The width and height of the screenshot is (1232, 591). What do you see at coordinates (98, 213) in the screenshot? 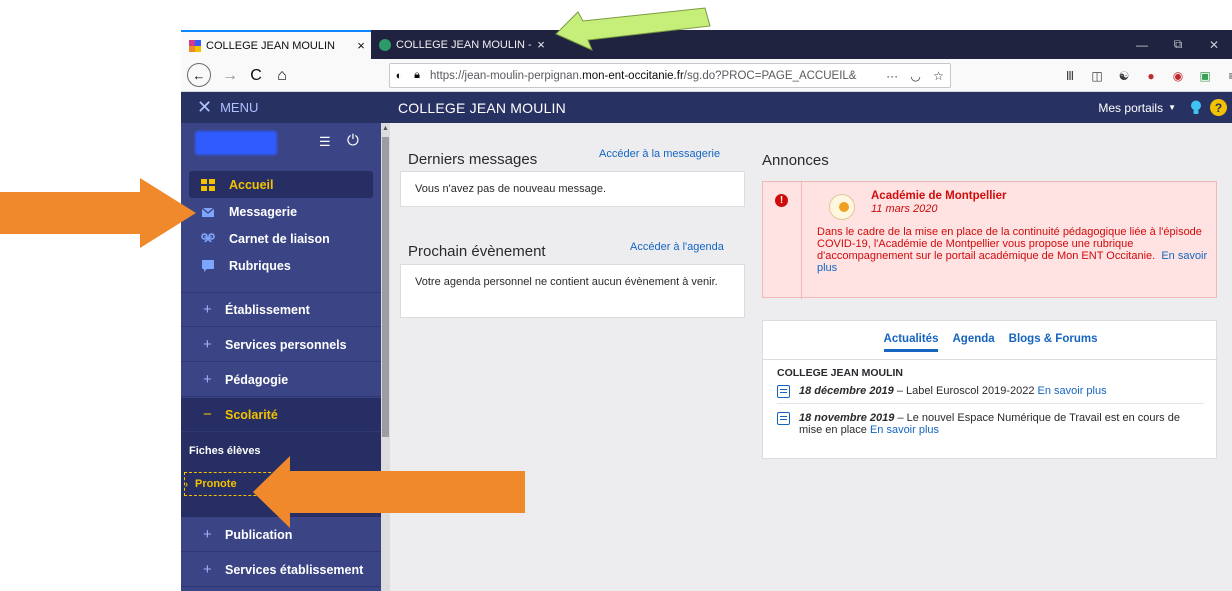
I see `orange-arrow-messagerie-icon` at bounding box center [98, 213].